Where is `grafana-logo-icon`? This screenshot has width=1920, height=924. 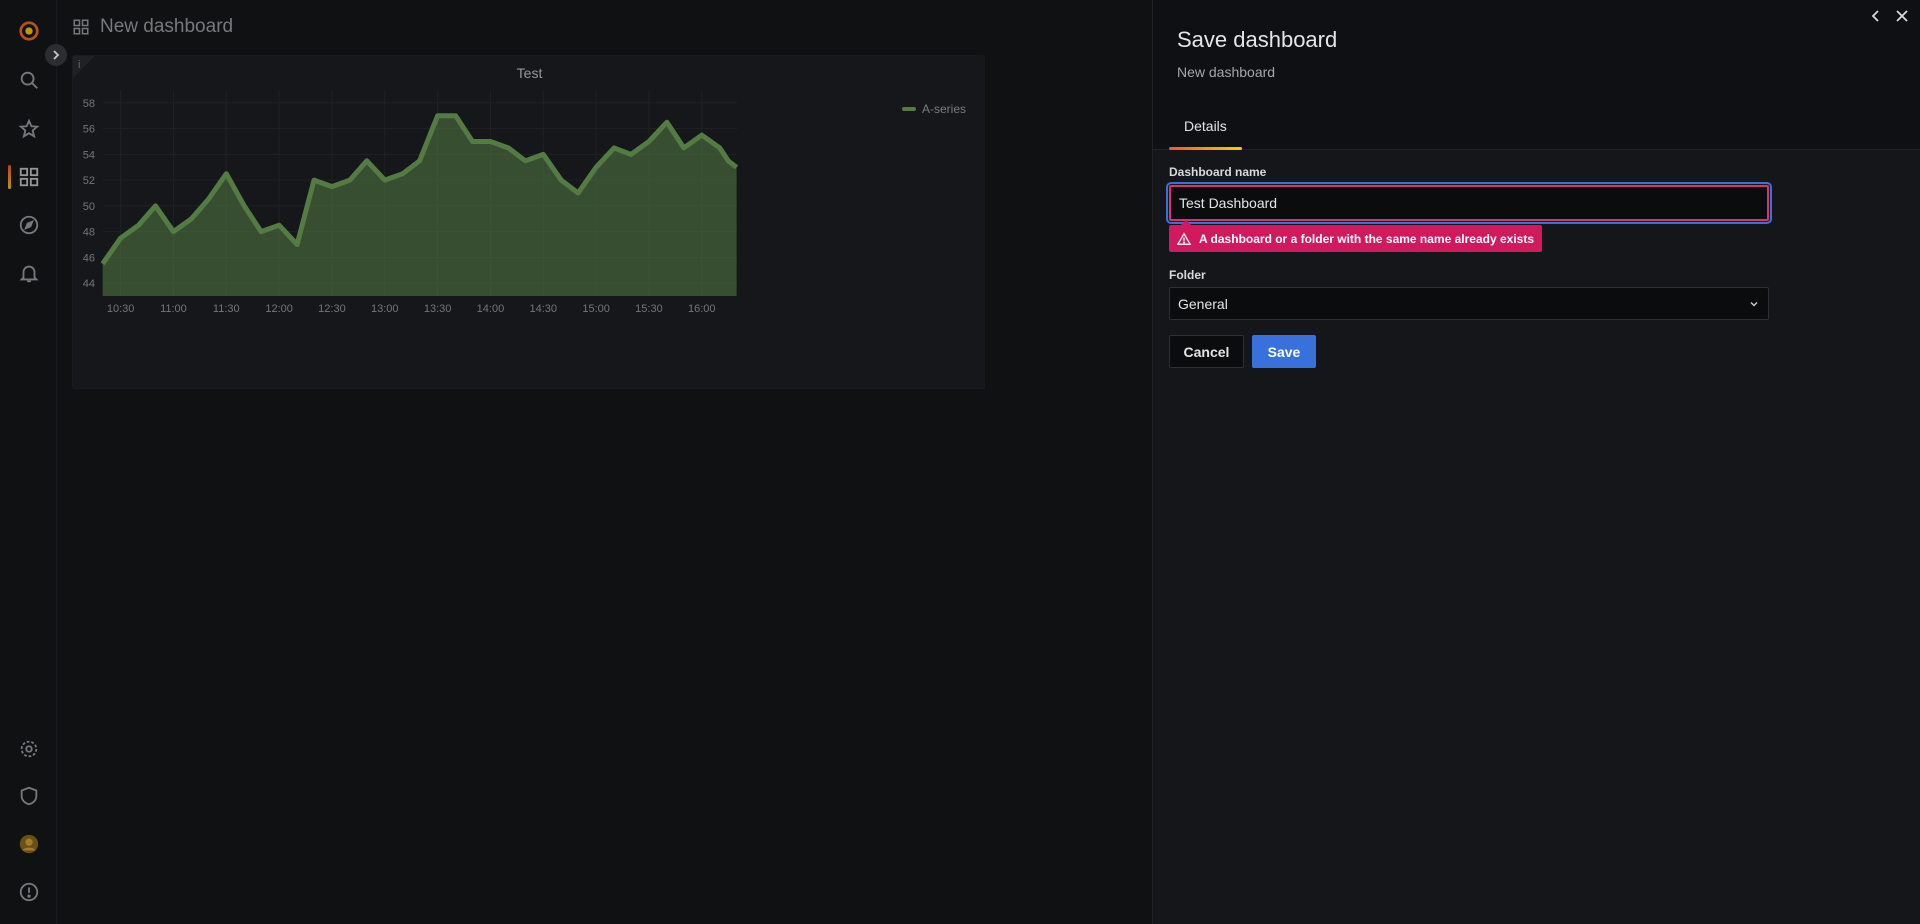
grafana-logo-icon is located at coordinates (28, 31).